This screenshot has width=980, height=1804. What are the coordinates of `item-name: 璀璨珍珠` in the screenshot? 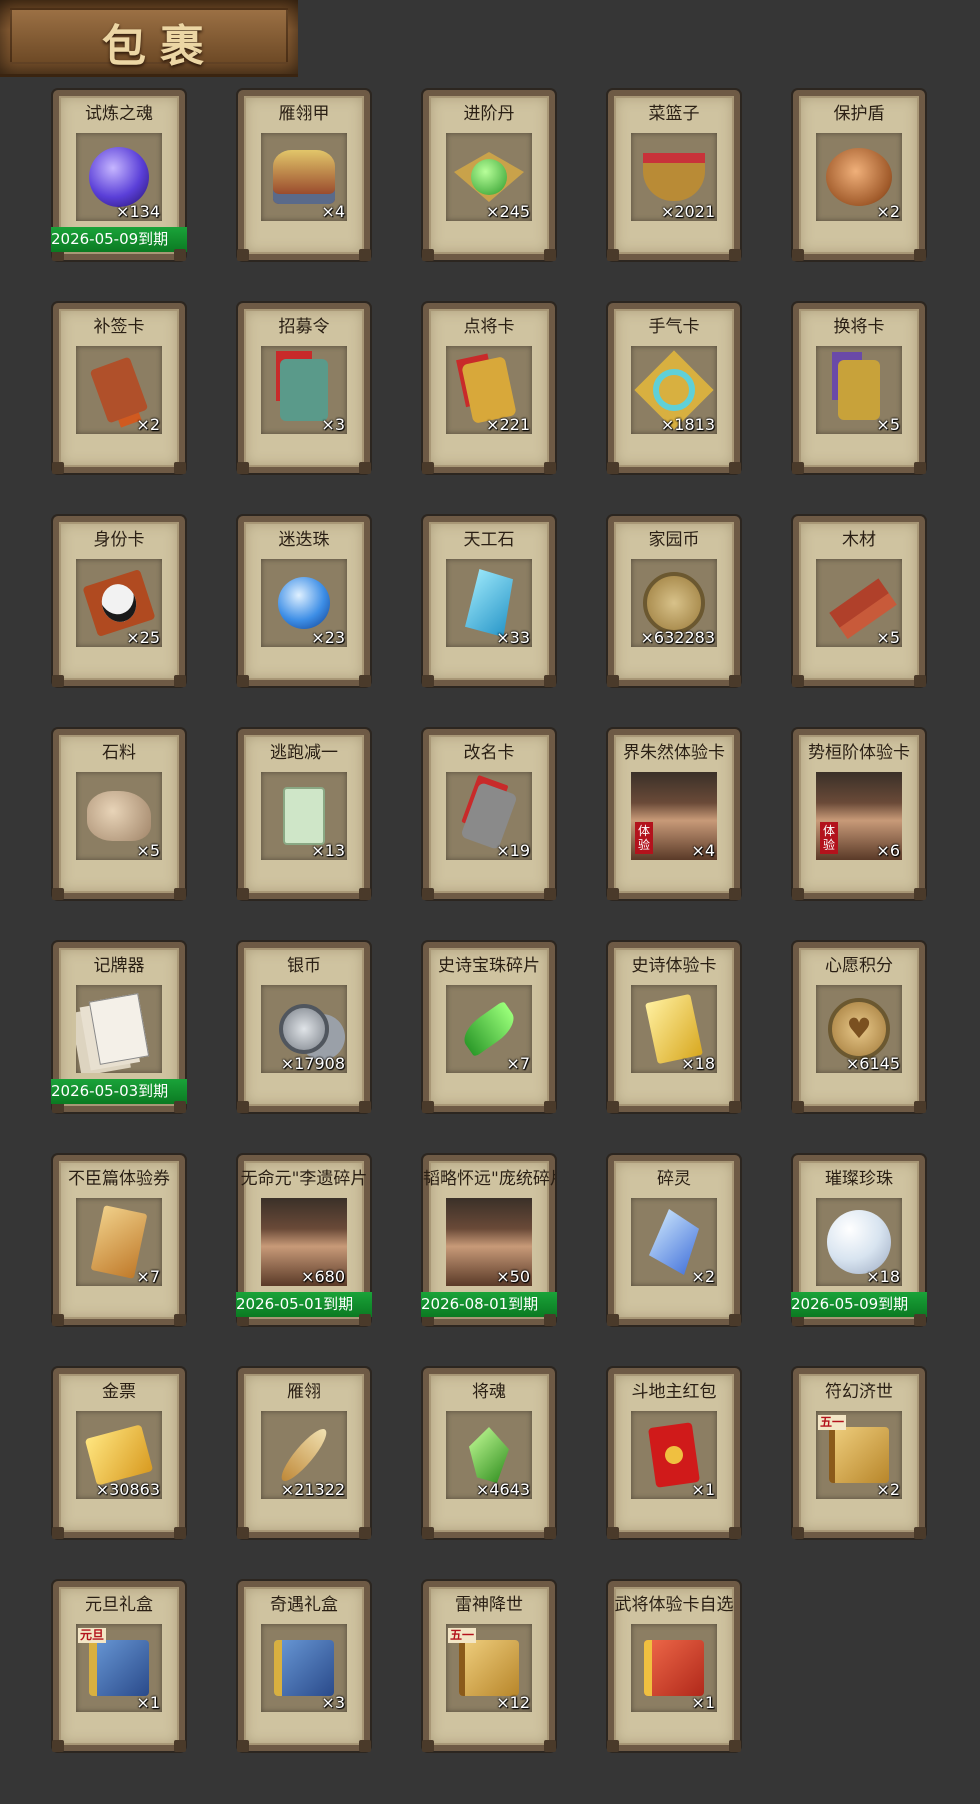 It's located at (859, 1179).